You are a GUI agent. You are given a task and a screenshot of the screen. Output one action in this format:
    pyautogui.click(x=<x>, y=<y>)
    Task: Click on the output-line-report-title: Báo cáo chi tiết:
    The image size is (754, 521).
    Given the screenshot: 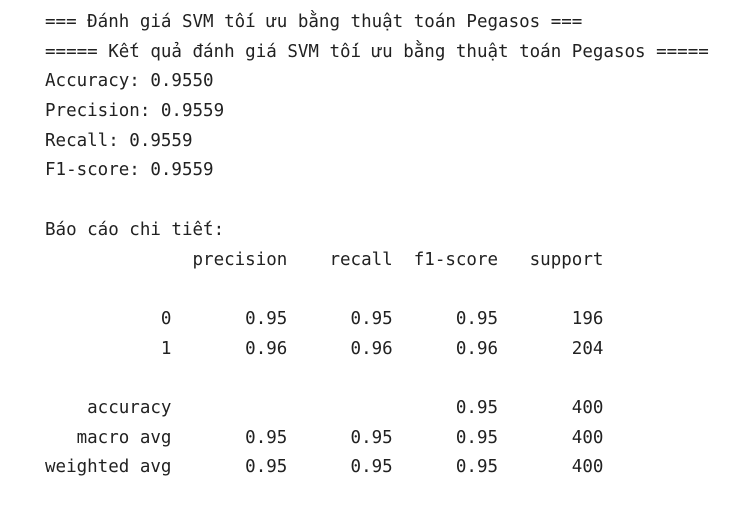 What is the action you would take?
    pyautogui.click(x=135, y=229)
    